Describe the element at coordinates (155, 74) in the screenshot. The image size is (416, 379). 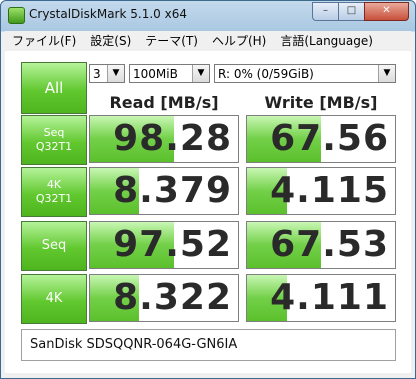
I see `size-value: 100MiB` at that location.